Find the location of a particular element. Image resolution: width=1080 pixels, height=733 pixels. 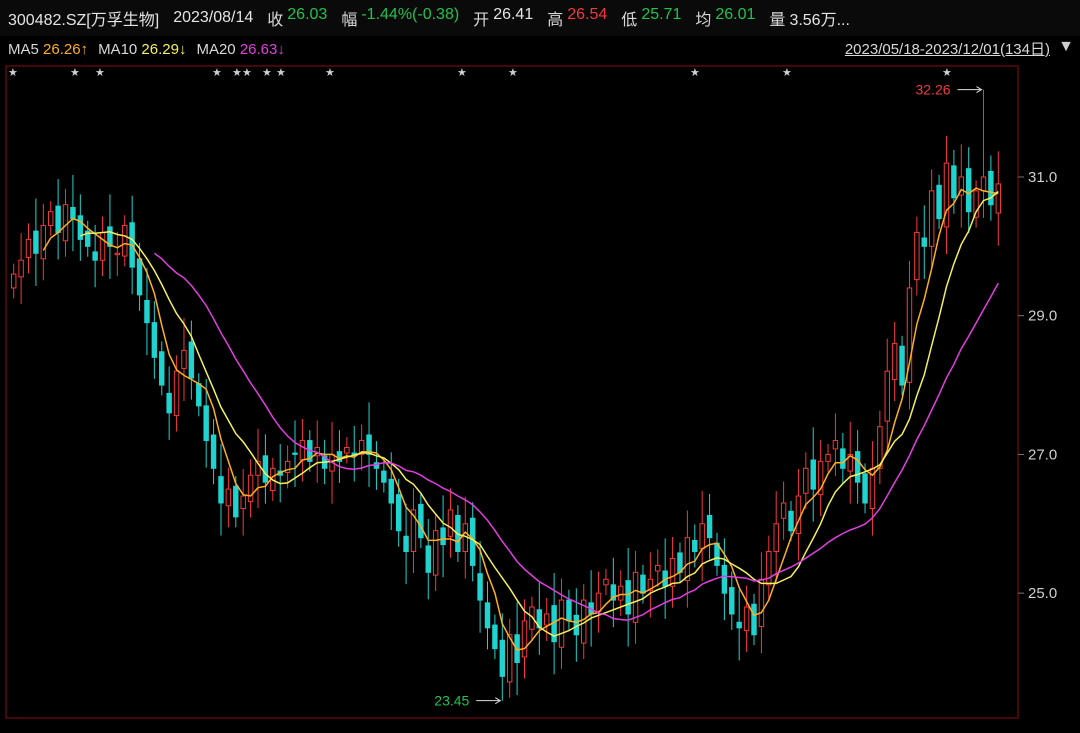

y-tick-label: 25.0 is located at coordinates (1042, 593).